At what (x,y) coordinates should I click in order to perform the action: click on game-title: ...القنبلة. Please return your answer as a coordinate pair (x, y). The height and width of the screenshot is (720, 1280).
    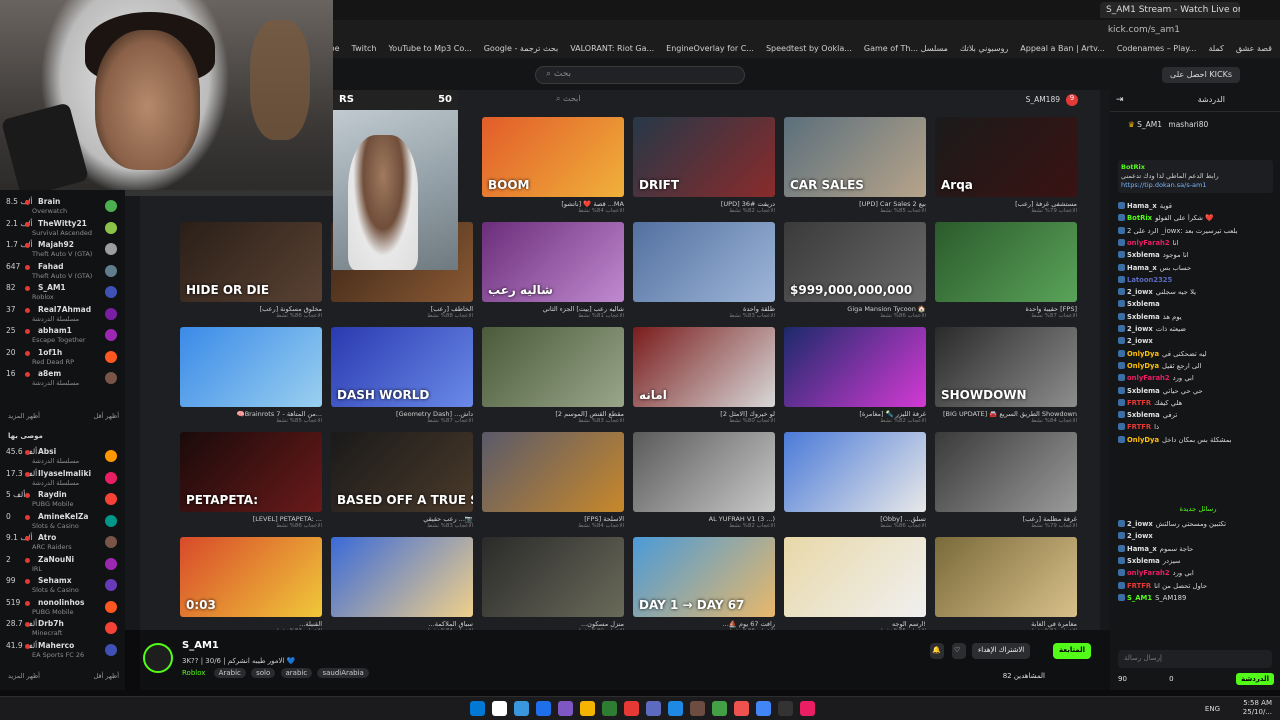
    Looking at the image, I should click on (251, 624).